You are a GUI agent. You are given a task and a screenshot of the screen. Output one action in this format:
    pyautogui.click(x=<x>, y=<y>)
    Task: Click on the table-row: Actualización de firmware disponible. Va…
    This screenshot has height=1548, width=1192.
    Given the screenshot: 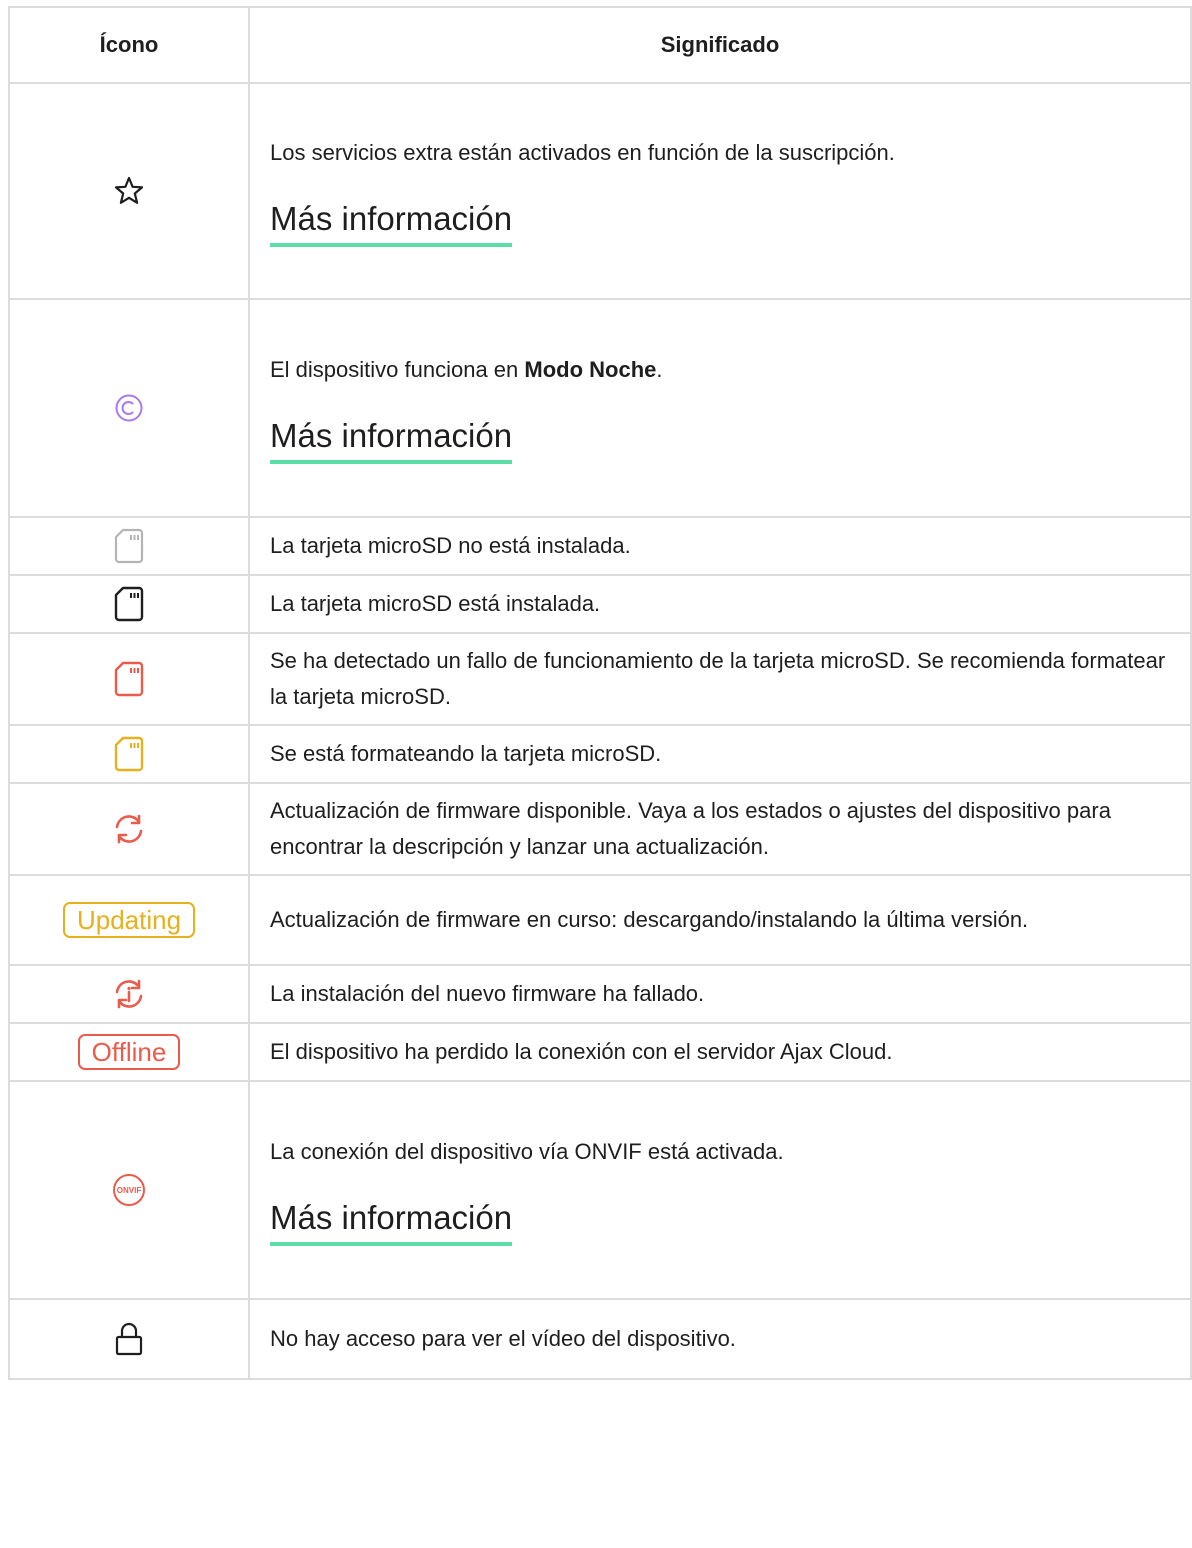 What is the action you would take?
    pyautogui.click(x=600, y=829)
    